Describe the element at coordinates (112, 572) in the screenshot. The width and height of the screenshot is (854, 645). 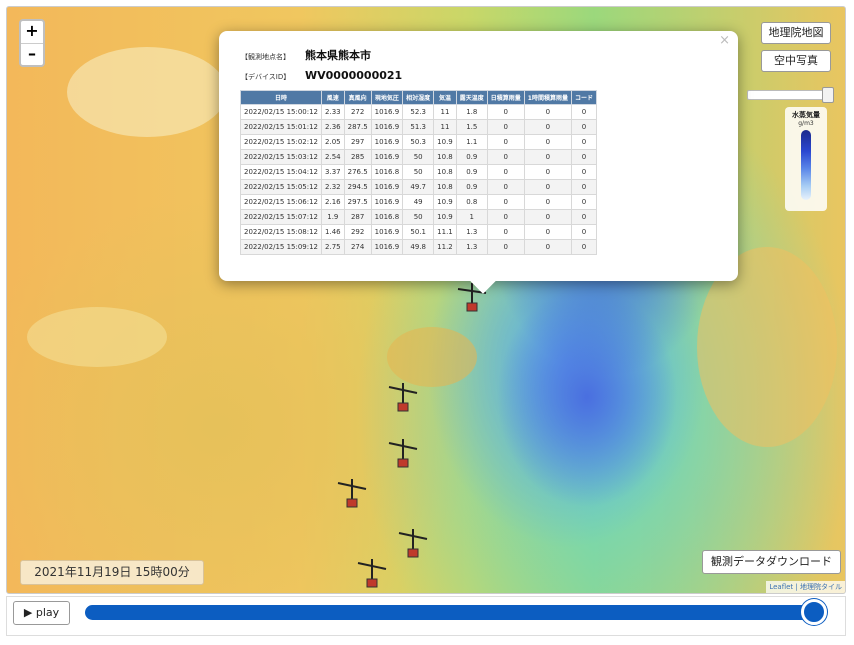
I see `current-time-display: 2021年11月19日 15時00分` at that location.